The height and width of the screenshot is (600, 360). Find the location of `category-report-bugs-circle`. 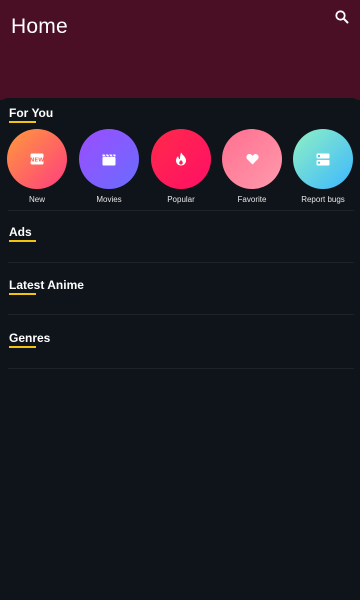

category-report-bugs-circle is located at coordinates (323, 159).